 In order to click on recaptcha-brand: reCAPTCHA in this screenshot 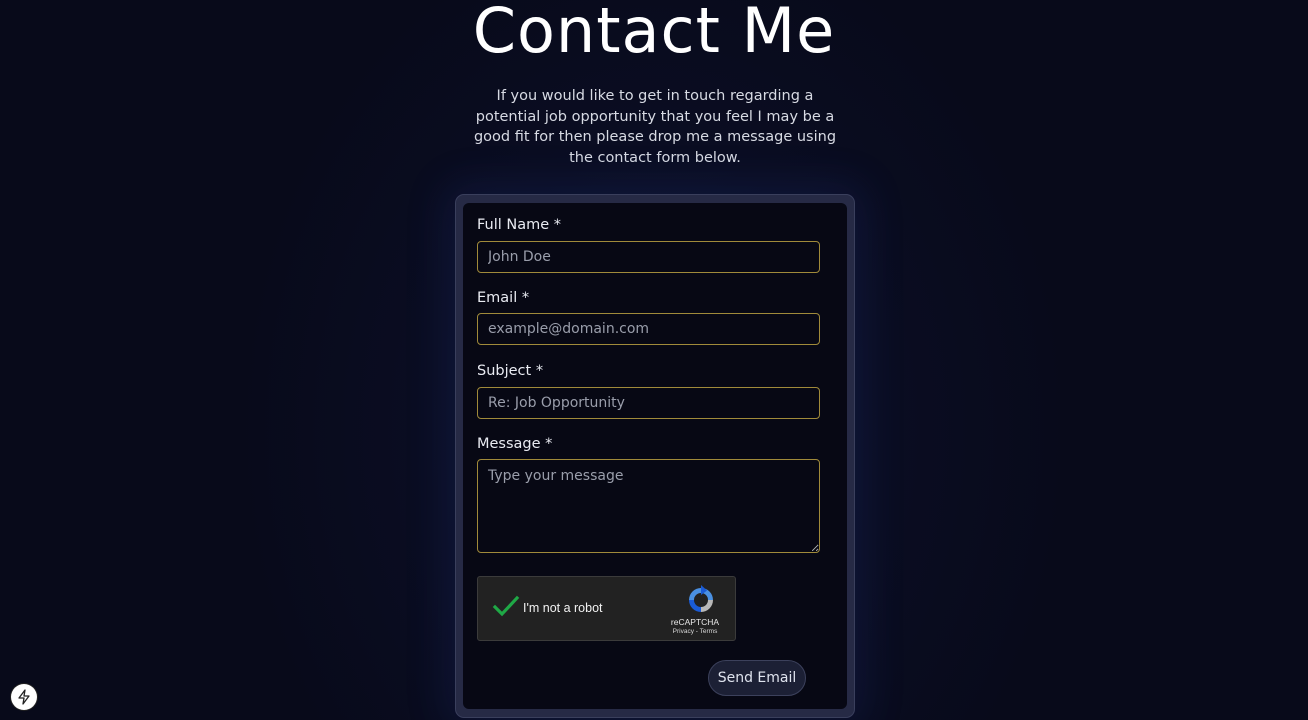, I will do `click(695, 622)`.